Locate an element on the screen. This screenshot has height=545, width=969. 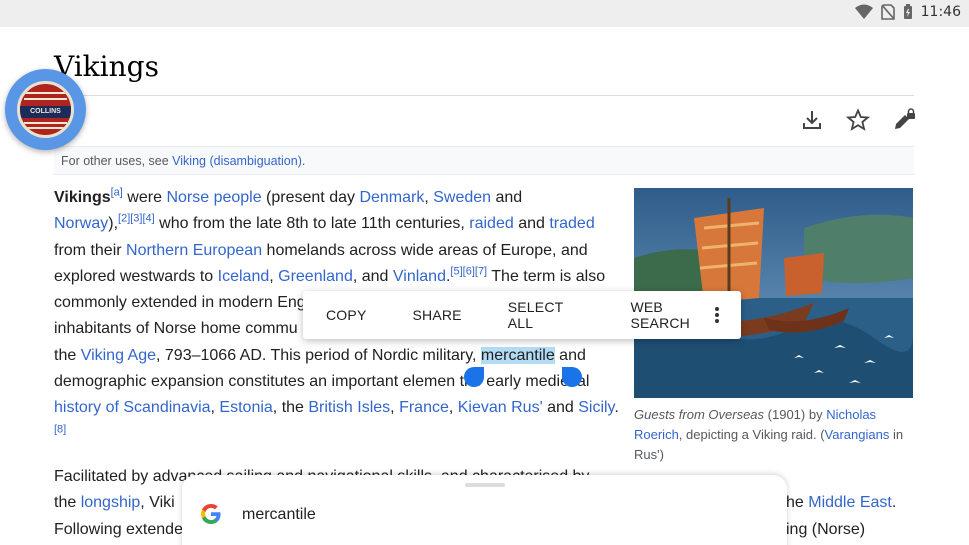
ref-2-3-4: [2][3][4] is located at coordinates (136, 219).